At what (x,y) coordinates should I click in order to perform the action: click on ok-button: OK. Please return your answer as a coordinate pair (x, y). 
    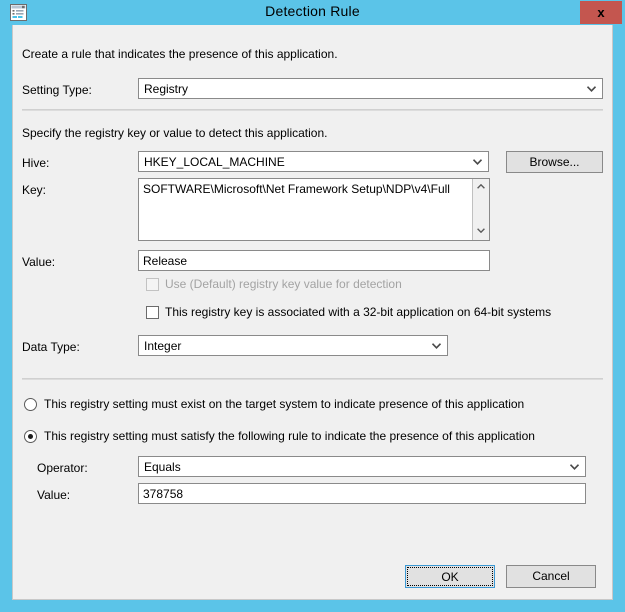
    Looking at the image, I should click on (450, 576).